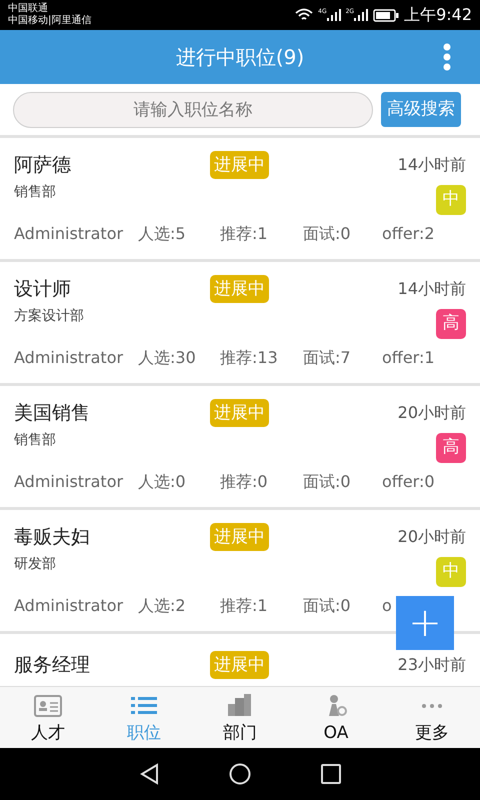  What do you see at coordinates (162, 482) in the screenshot?
I see `candidate-count: 人选:0` at bounding box center [162, 482].